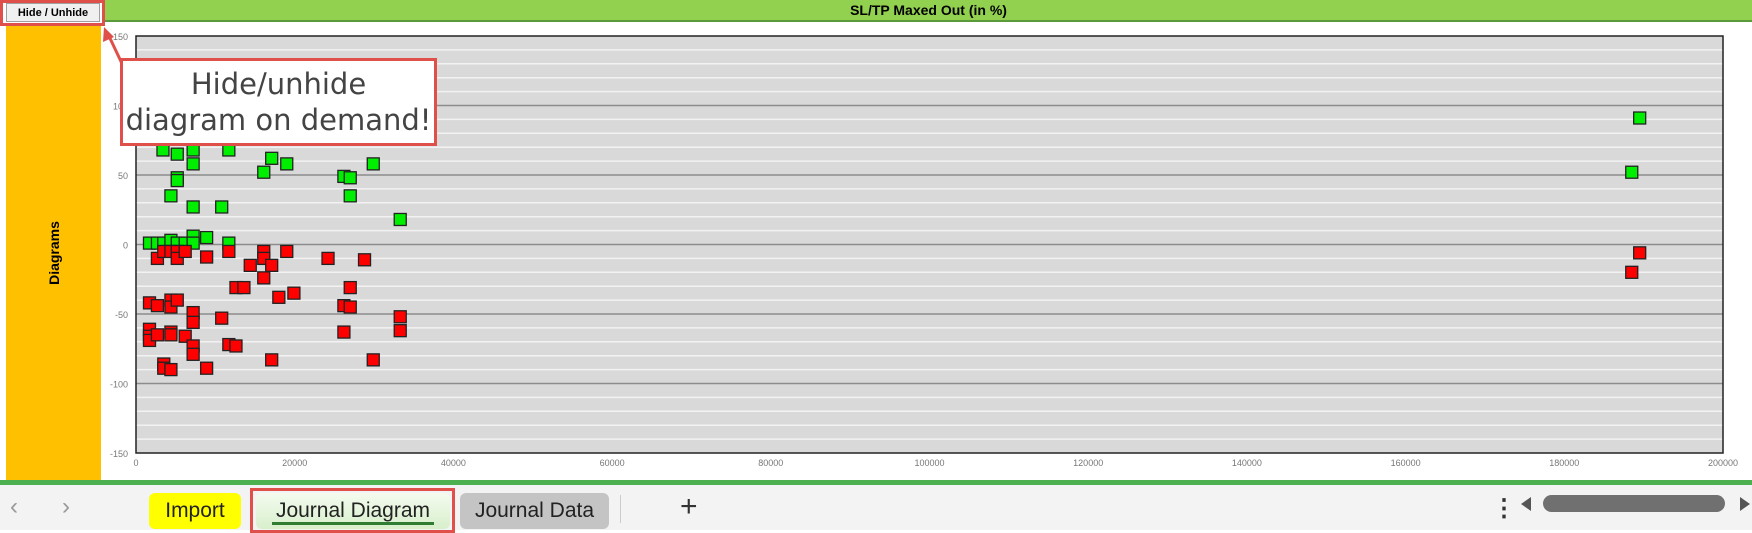  I want to click on x-tick-label: 0, so click(135, 463).